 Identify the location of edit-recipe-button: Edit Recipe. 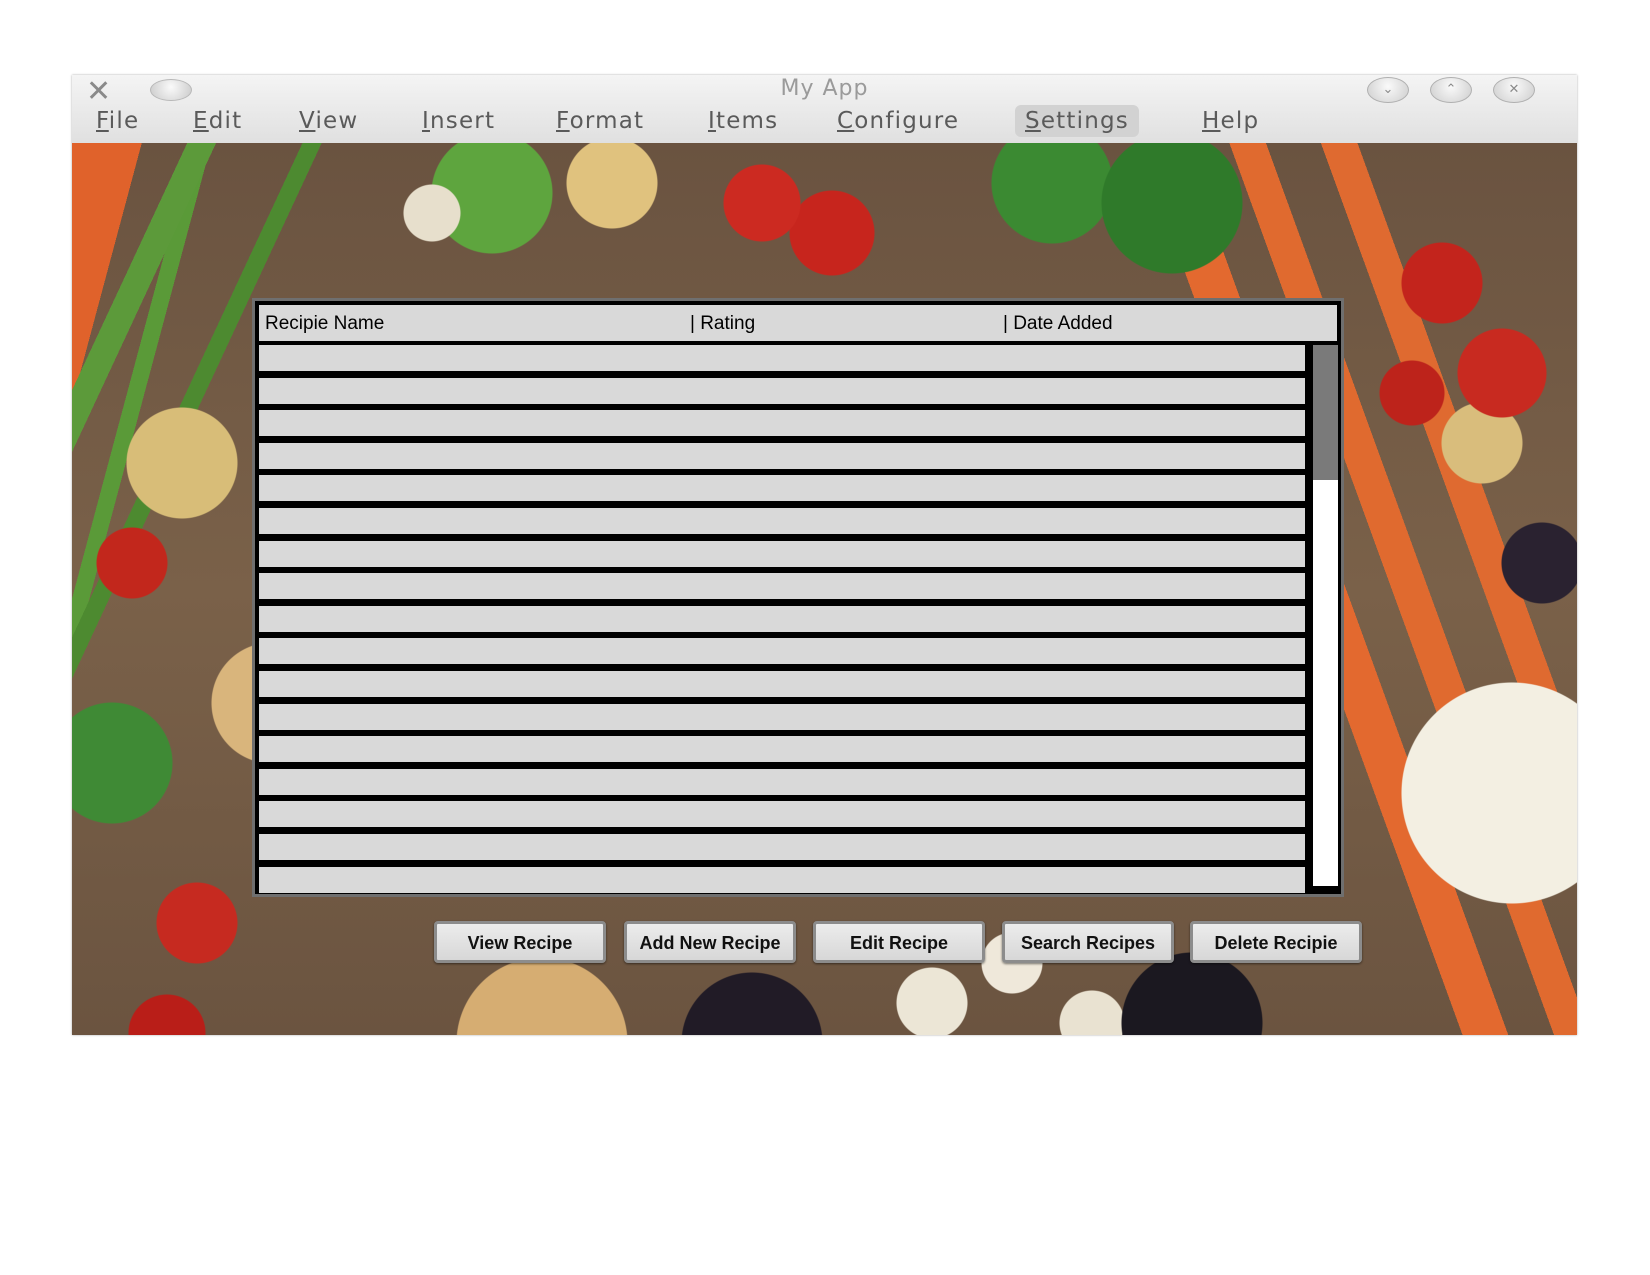
(899, 942).